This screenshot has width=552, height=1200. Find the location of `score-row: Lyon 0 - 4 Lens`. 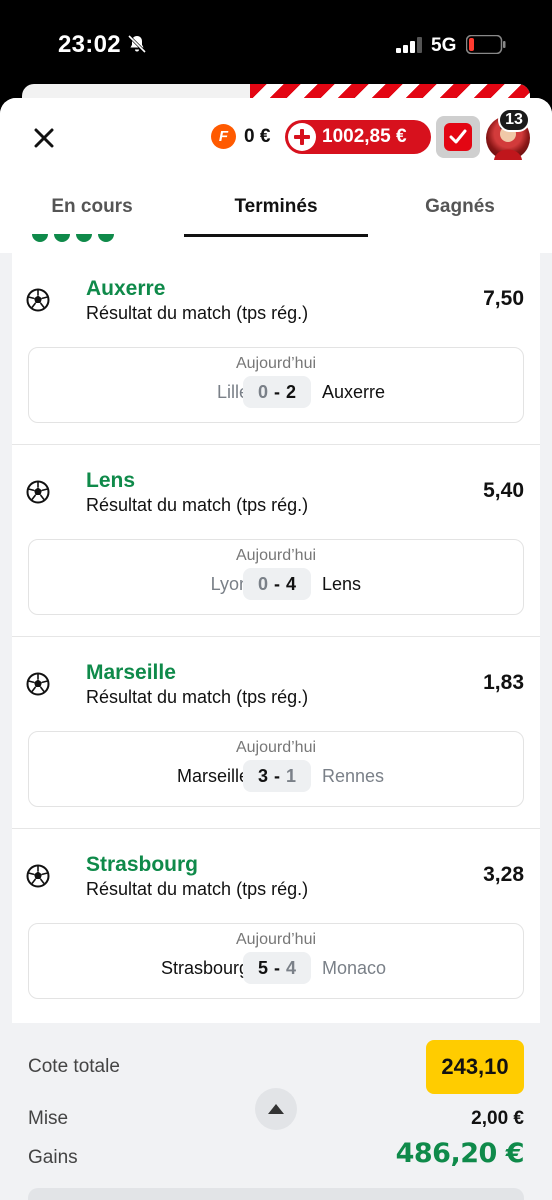

score-row: Lyon 0 - 4 Lens is located at coordinates (276, 584).